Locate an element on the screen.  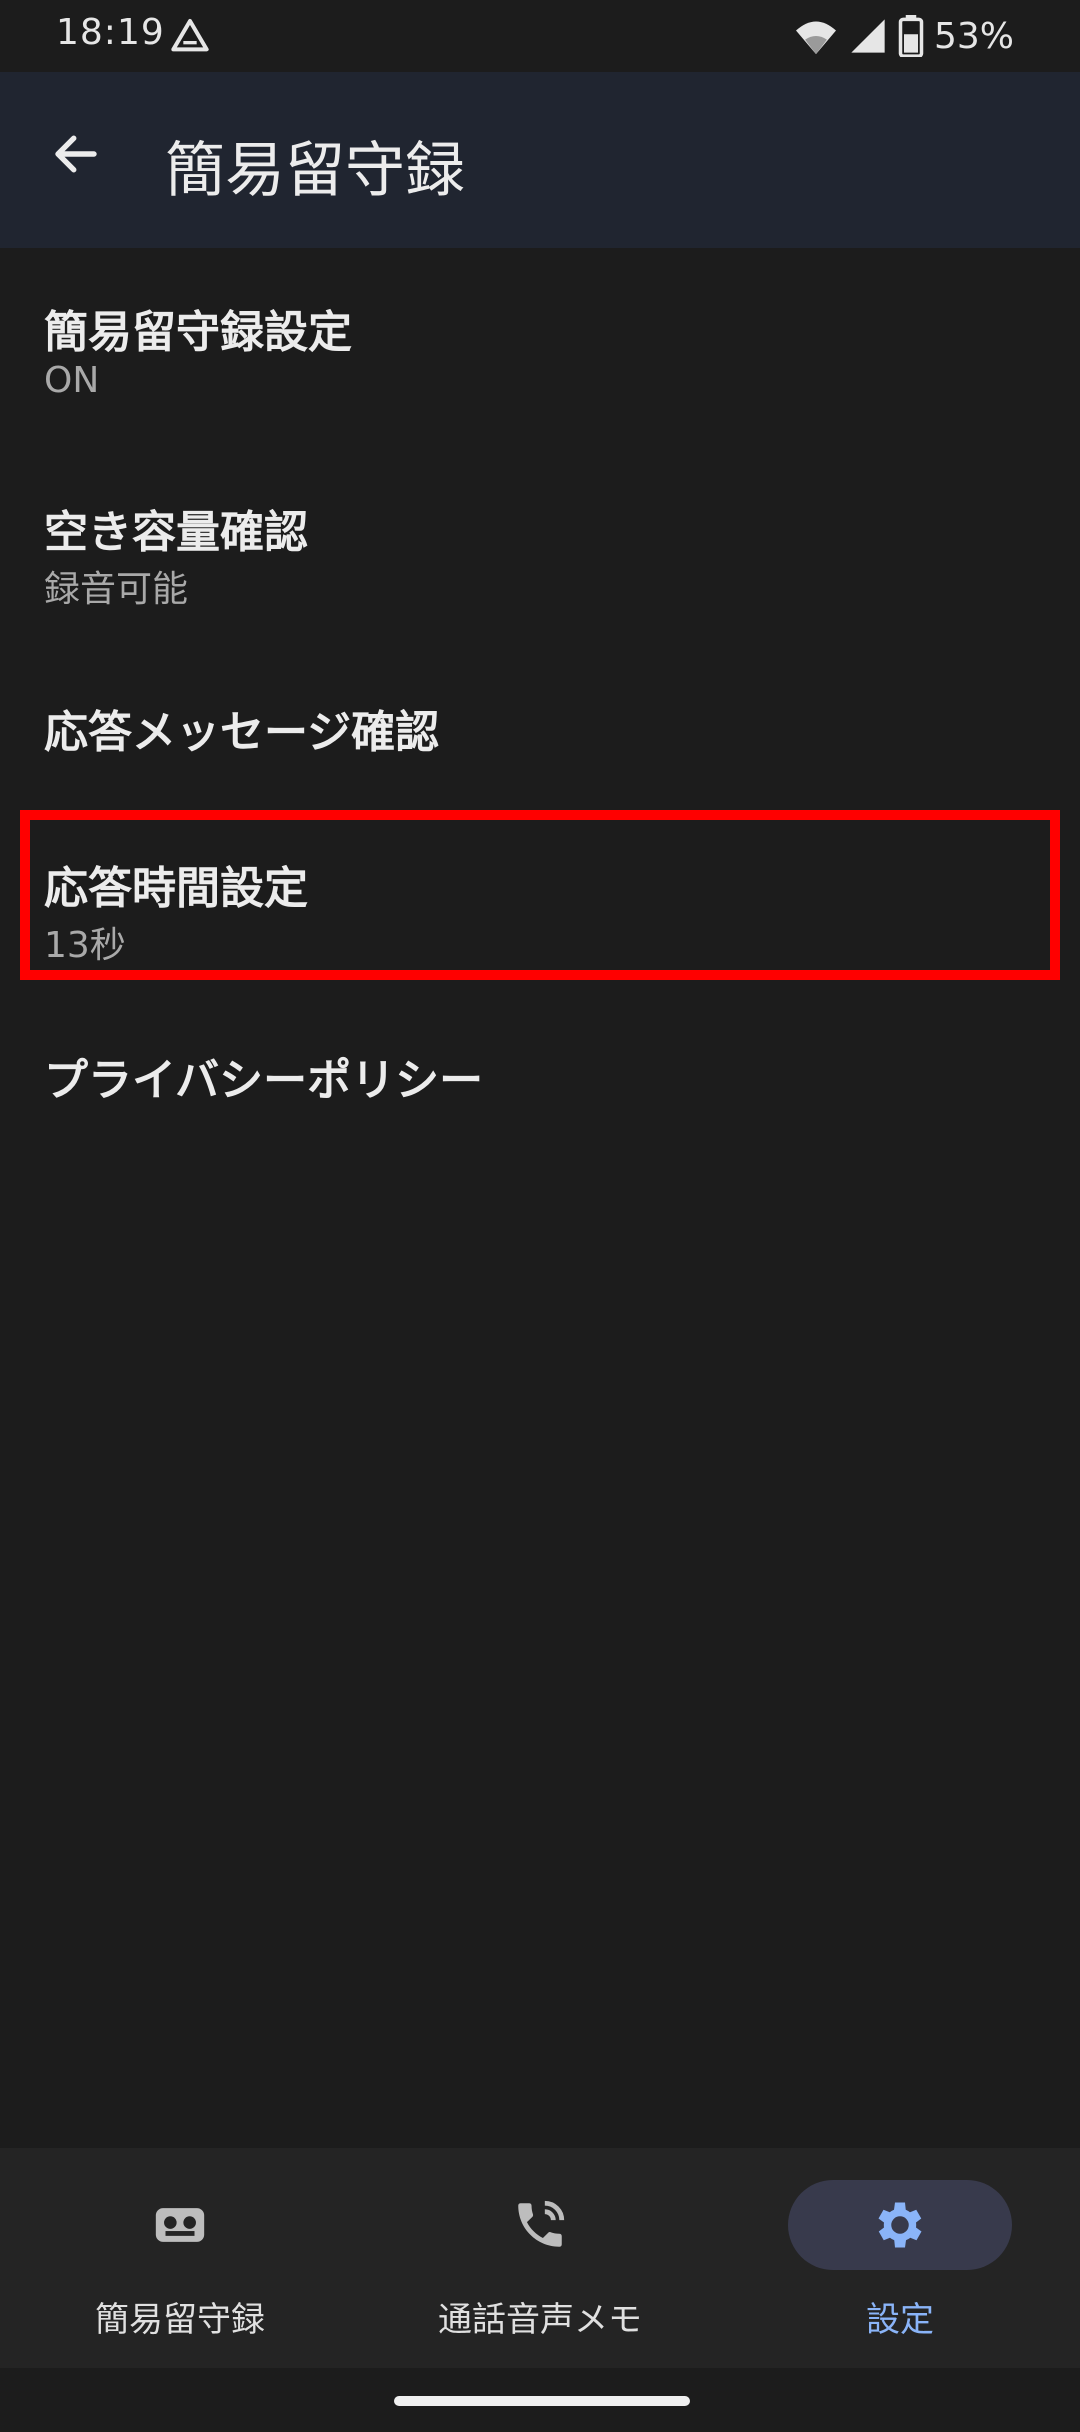
setting-title: プライバシーポリシー is located at coordinates (264, 1080).